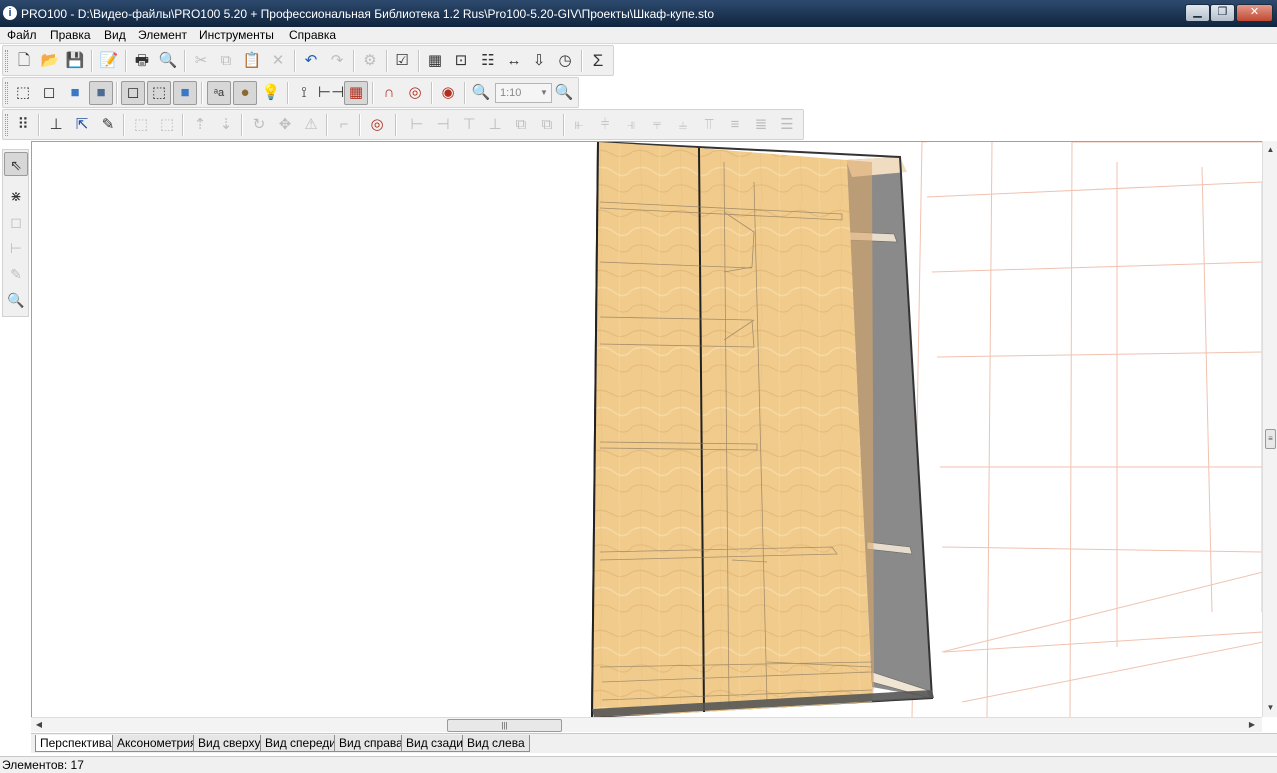 Image resolution: width=1277 pixels, height=773 pixels. I want to click on box-edges-icon: ⬚, so click(159, 93).